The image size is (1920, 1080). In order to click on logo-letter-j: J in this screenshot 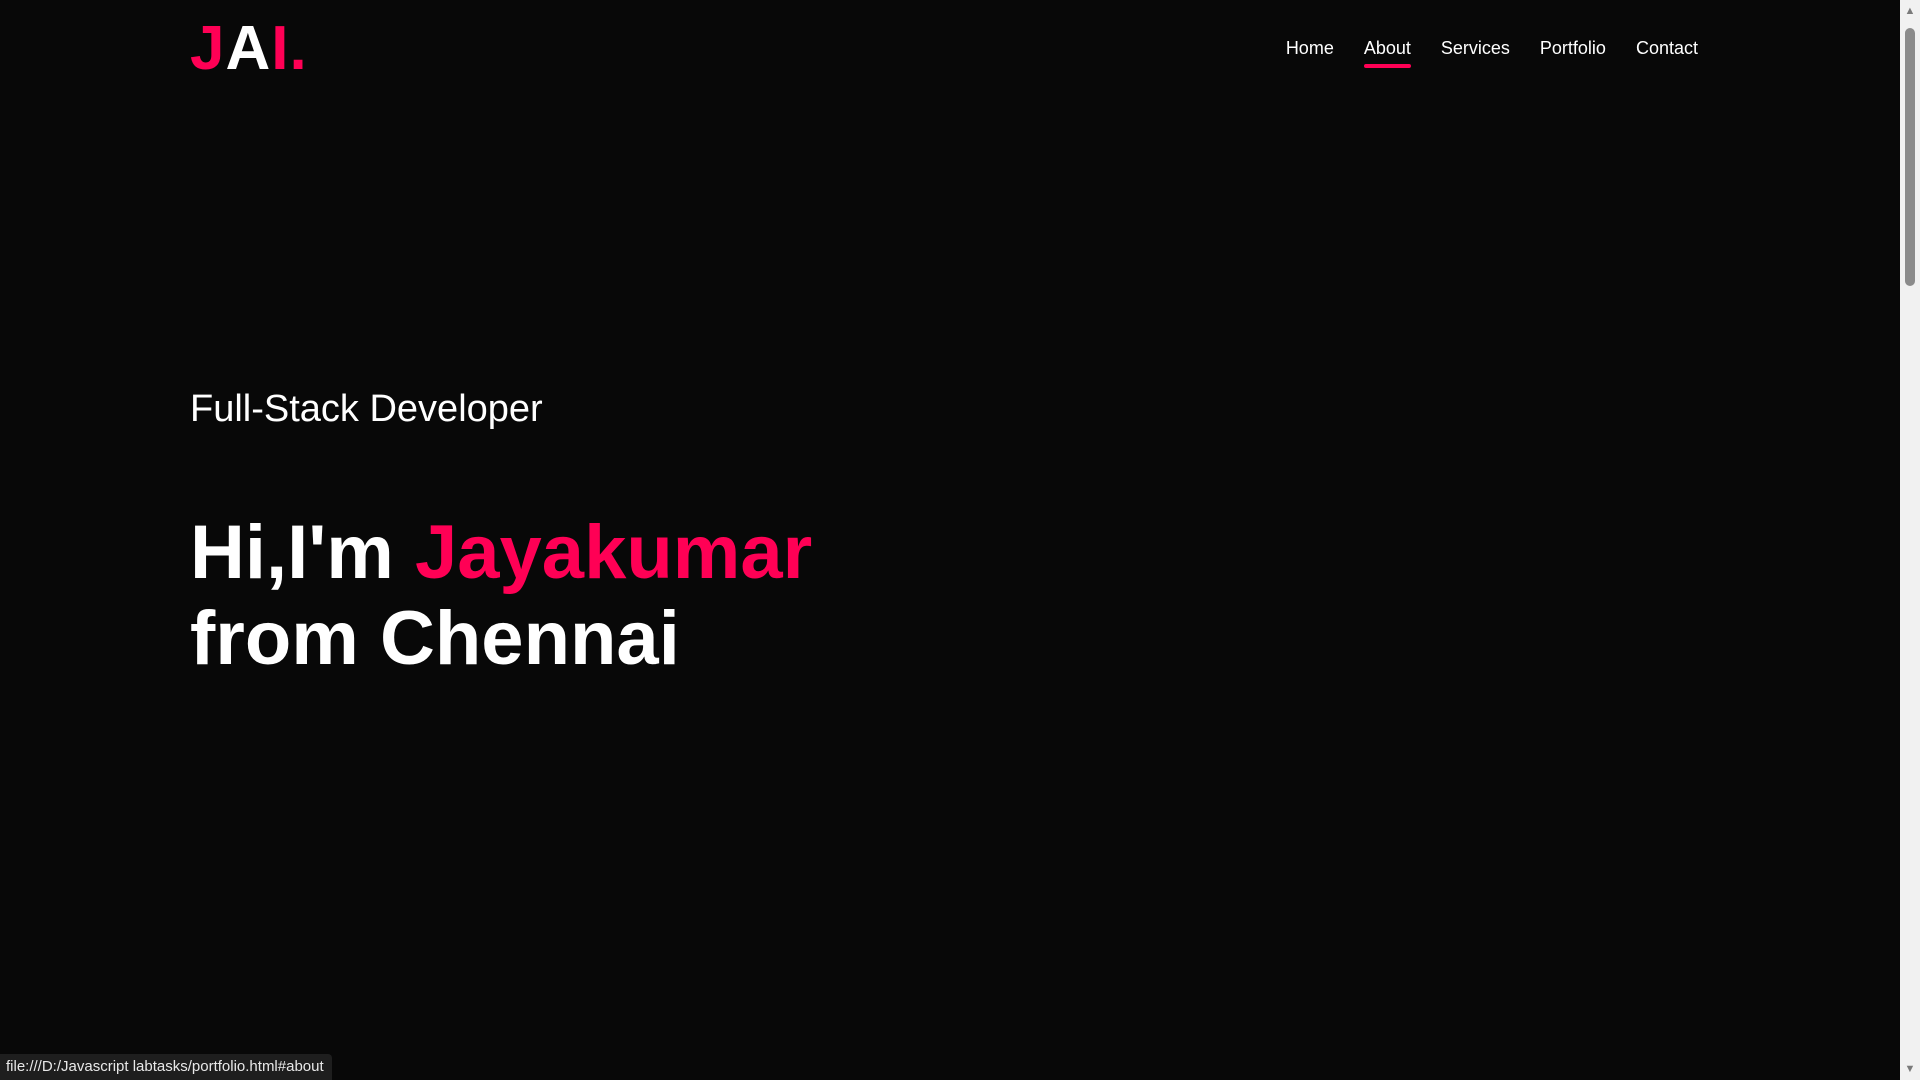, I will do `click(208, 48)`.